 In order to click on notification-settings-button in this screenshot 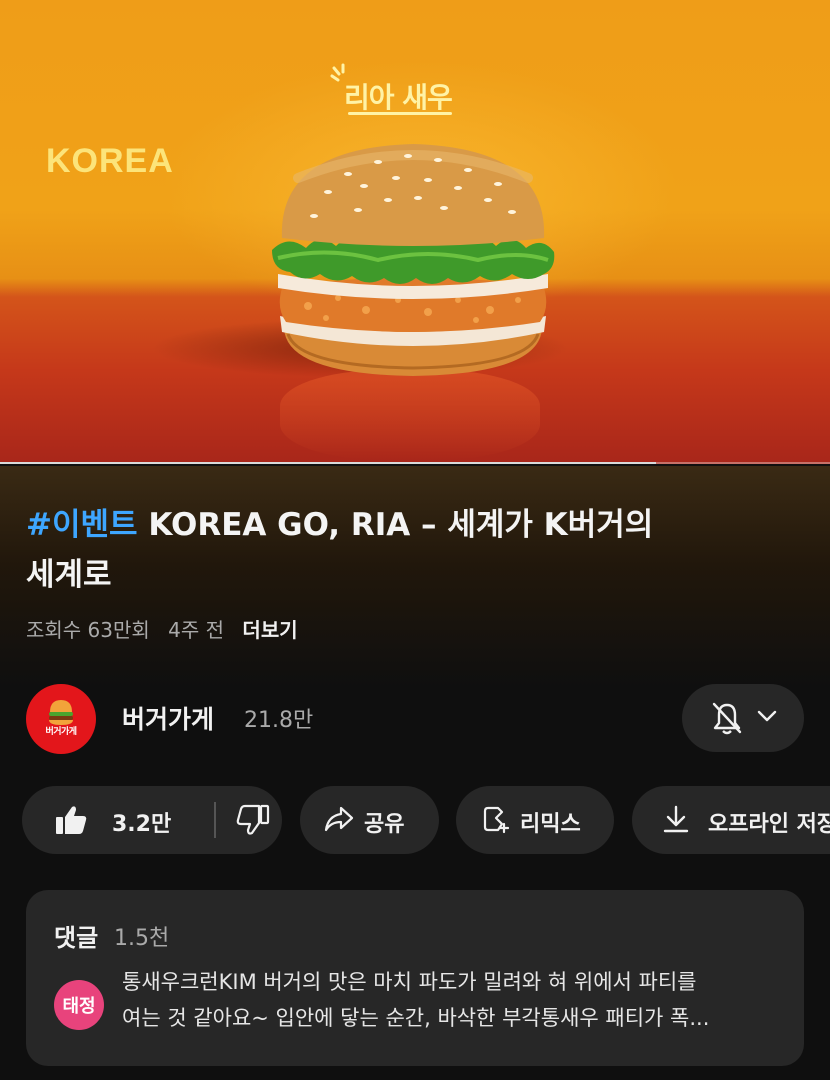, I will do `click(743, 718)`.